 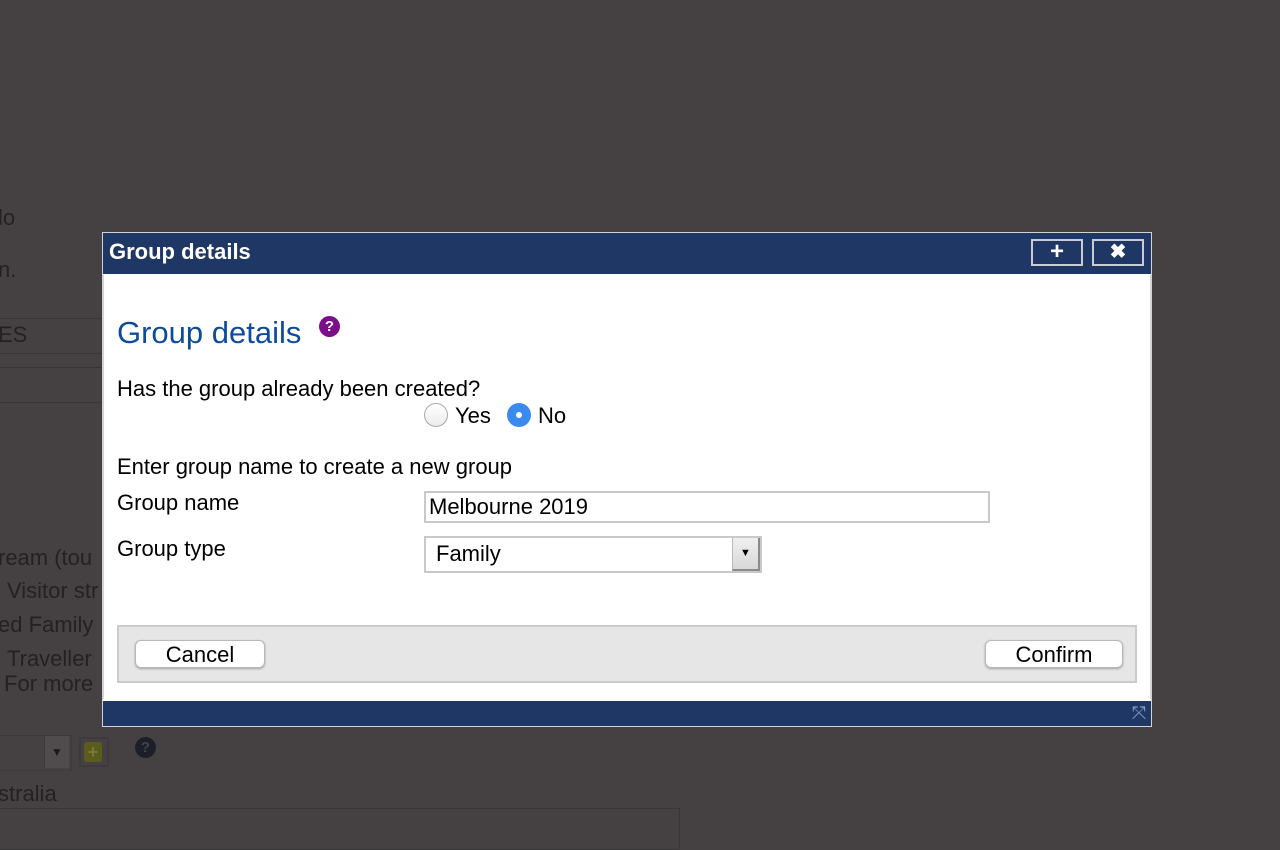 What do you see at coordinates (180, 251) in the screenshot?
I see `dialog-title: Group details` at bounding box center [180, 251].